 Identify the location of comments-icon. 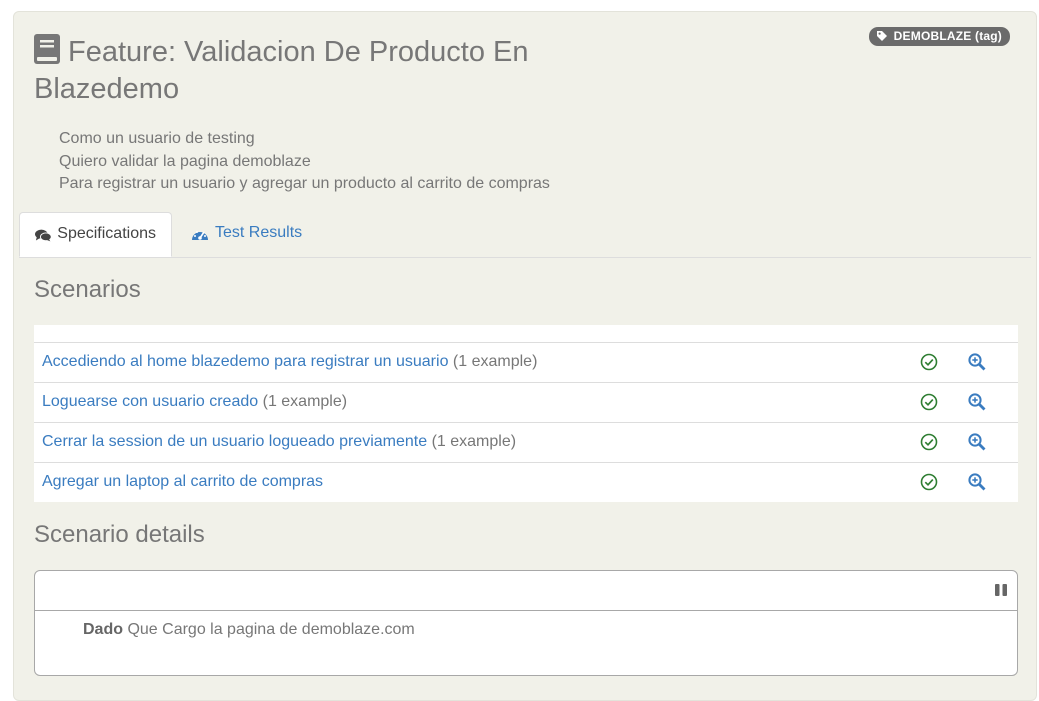
(43, 235).